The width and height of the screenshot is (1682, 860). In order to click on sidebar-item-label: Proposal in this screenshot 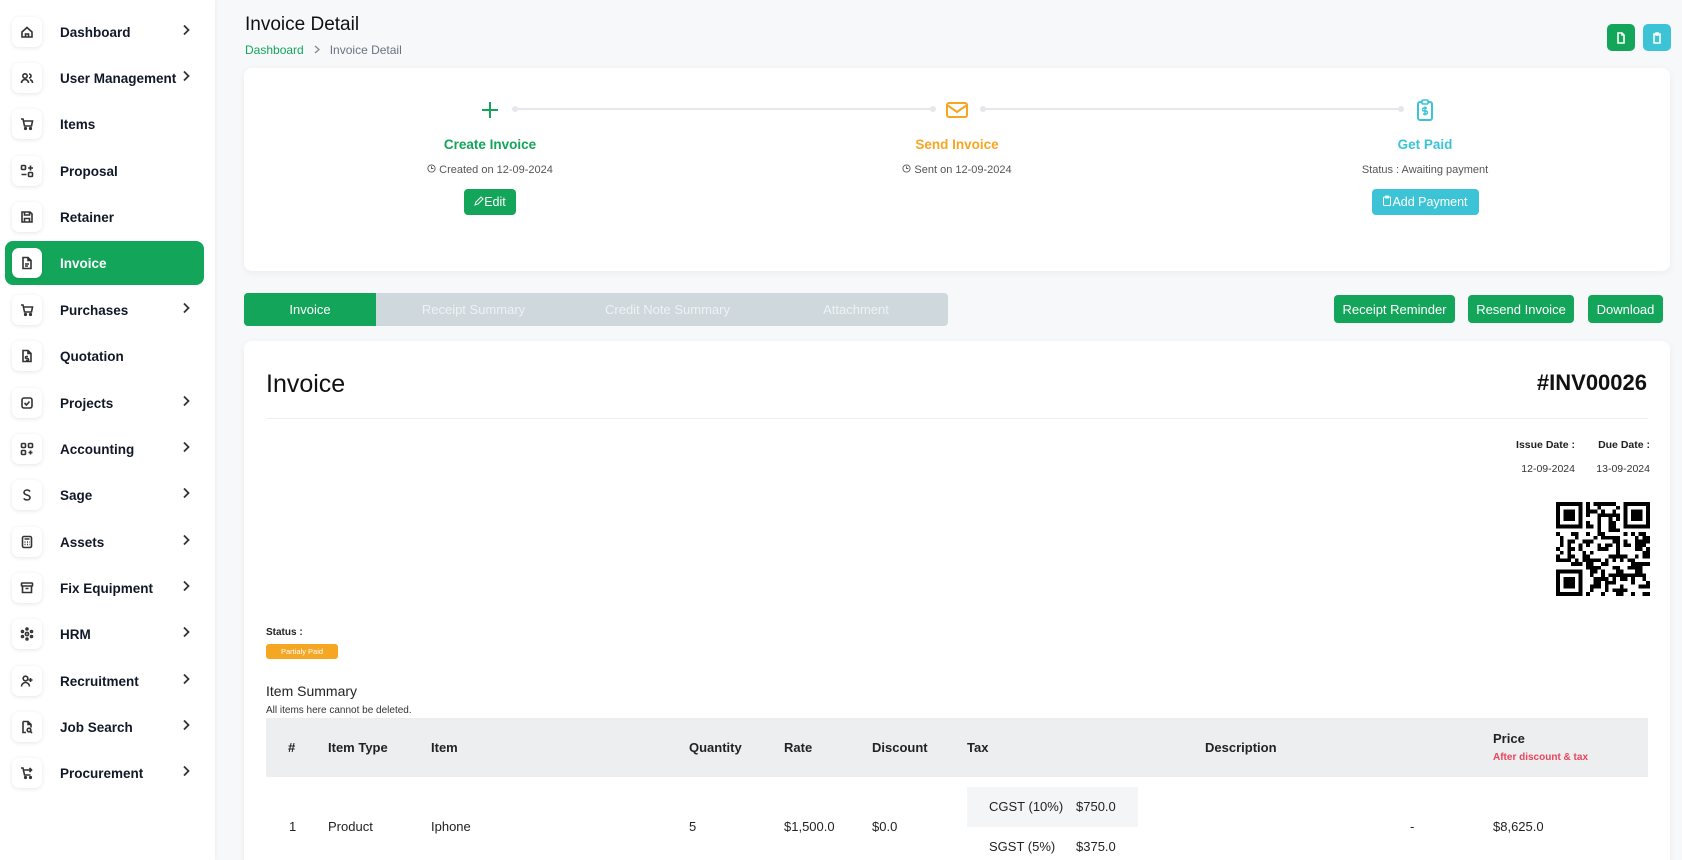, I will do `click(89, 171)`.